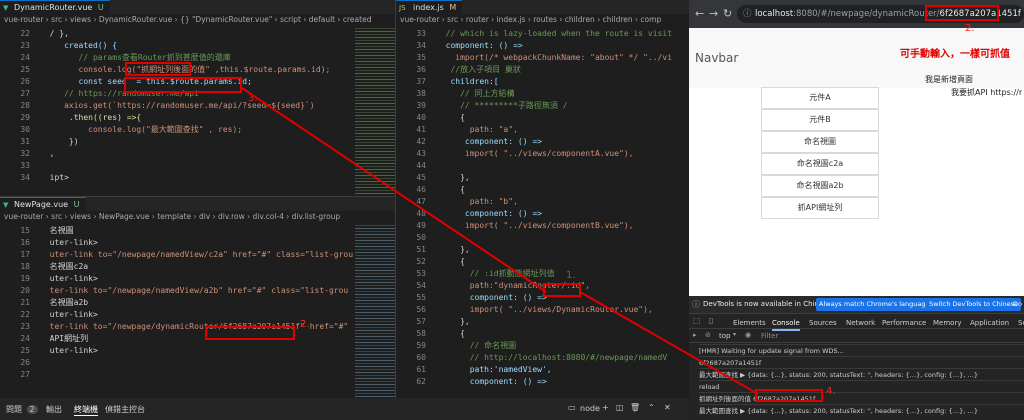 The height and width of the screenshot is (420, 1024). Describe the element at coordinates (477, 202) in the screenshot. I see `code-line: path: "b",` at that location.